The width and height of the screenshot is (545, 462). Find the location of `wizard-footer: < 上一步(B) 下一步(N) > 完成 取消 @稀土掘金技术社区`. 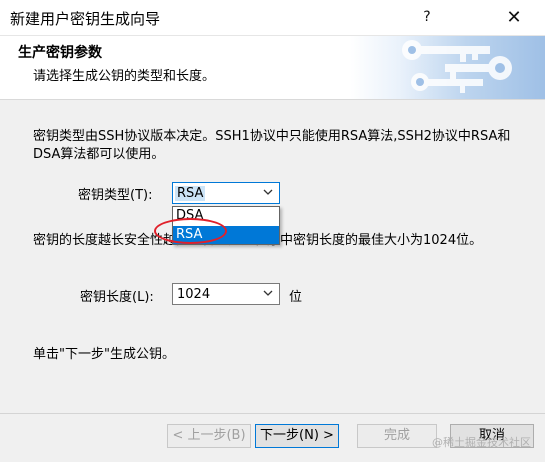

wizard-footer: < 上一步(B) 下一步(N) > 完成 取消 @稀土掘金技术社区 is located at coordinates (272, 437).